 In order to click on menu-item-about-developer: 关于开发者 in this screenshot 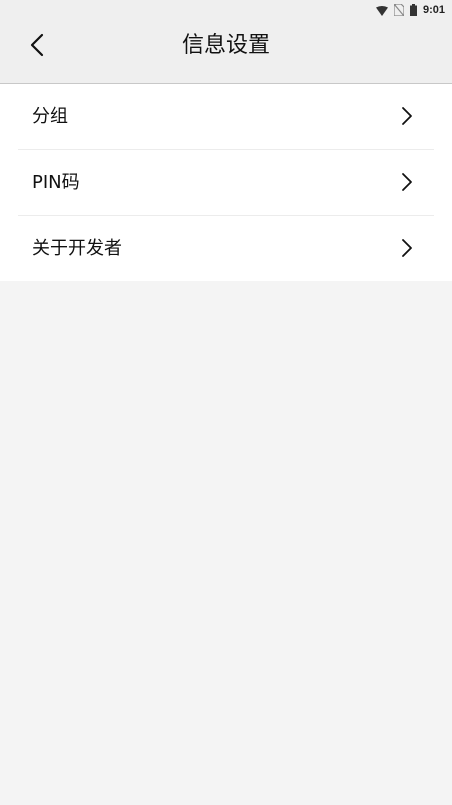, I will do `click(226, 248)`.